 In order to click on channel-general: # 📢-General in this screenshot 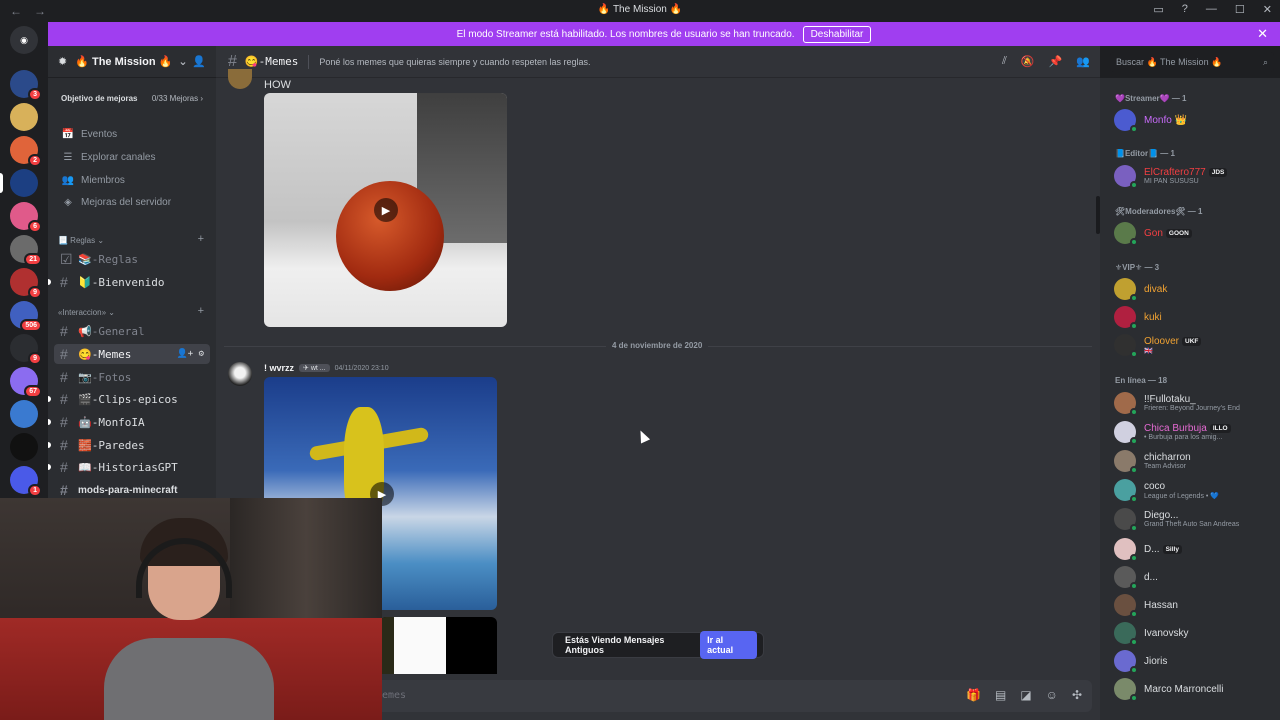, I will do `click(132, 331)`.